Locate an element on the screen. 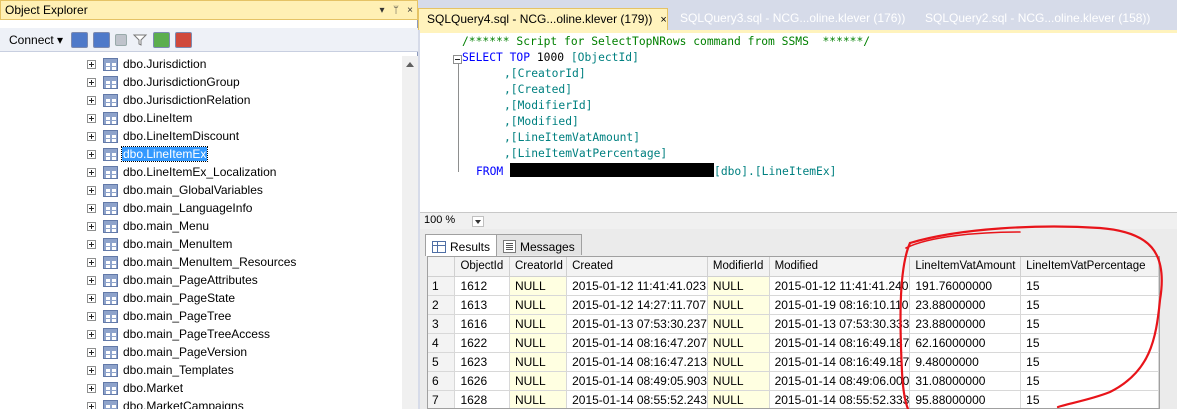  tree-item: dbo.main_PageState is located at coordinates (201, 299).